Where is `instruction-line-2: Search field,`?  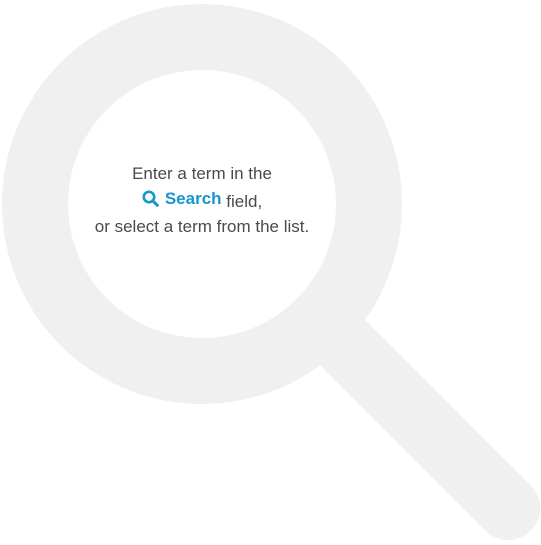
instruction-line-2: Search field, is located at coordinates (202, 200).